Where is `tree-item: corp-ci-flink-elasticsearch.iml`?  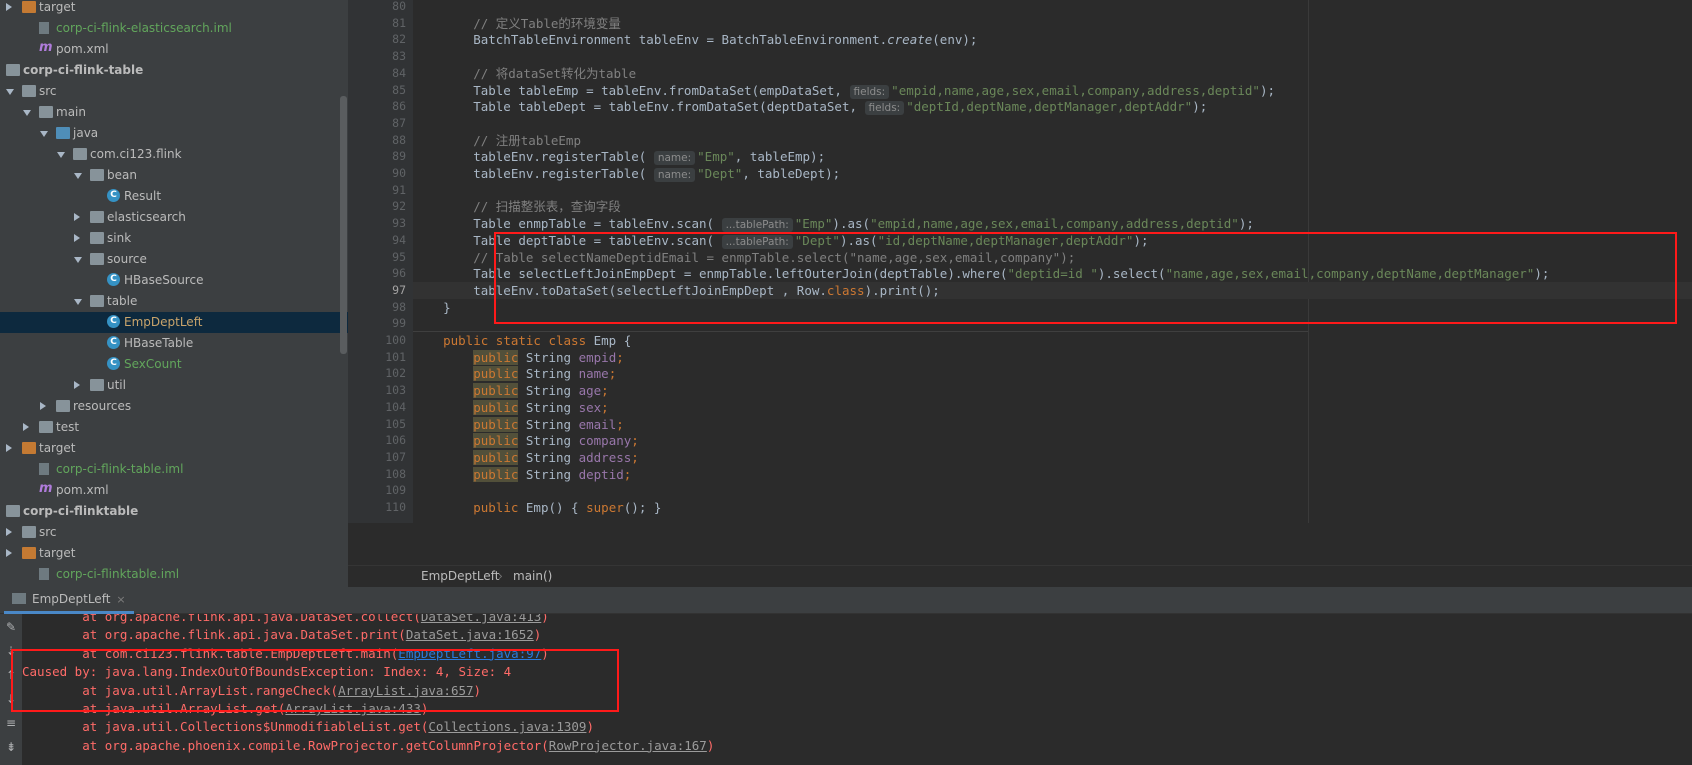 tree-item: corp-ci-flink-elasticsearch.iml is located at coordinates (174, 28).